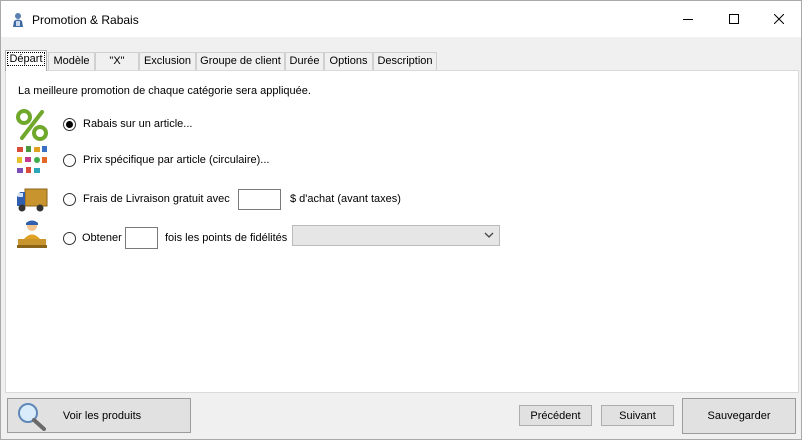 This screenshot has width=804, height=442. I want to click on minimize-icon, so click(688, 19).